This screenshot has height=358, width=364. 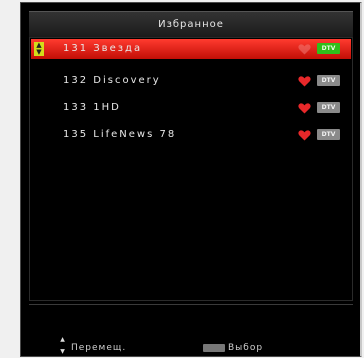 What do you see at coordinates (112, 80) in the screenshot?
I see `channel-label: 132 Discovery` at bounding box center [112, 80].